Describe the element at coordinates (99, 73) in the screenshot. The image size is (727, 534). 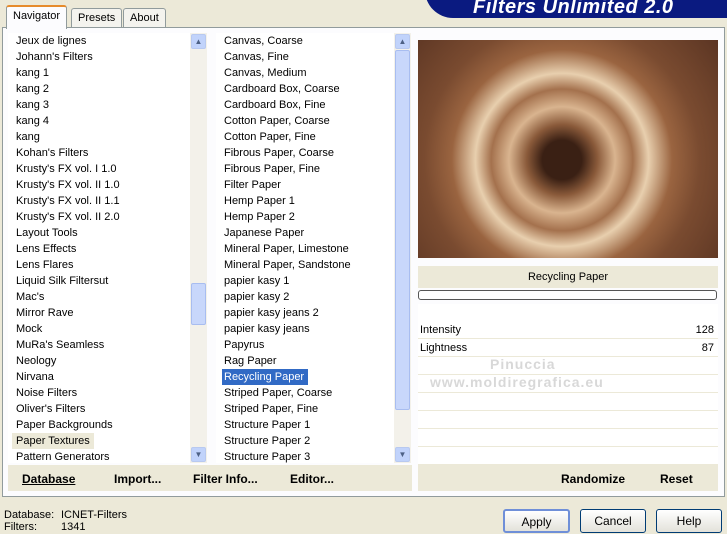
I see `list-item: kang 1` at that location.